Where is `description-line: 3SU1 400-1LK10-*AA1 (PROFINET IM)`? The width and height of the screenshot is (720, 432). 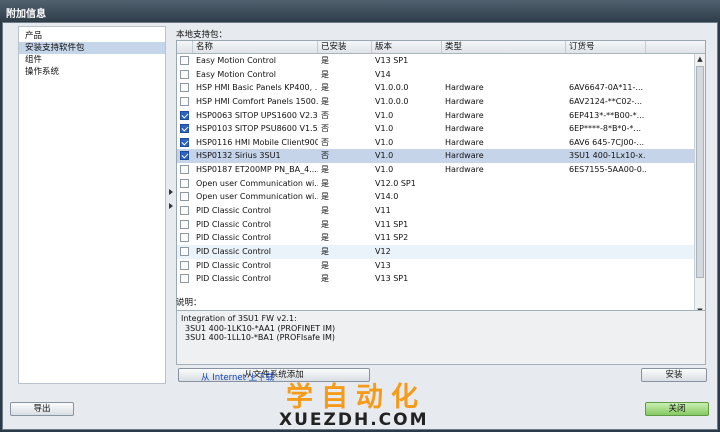 description-line: 3SU1 400-1LK10-*AA1 (PROFINET IM) is located at coordinates (260, 328).